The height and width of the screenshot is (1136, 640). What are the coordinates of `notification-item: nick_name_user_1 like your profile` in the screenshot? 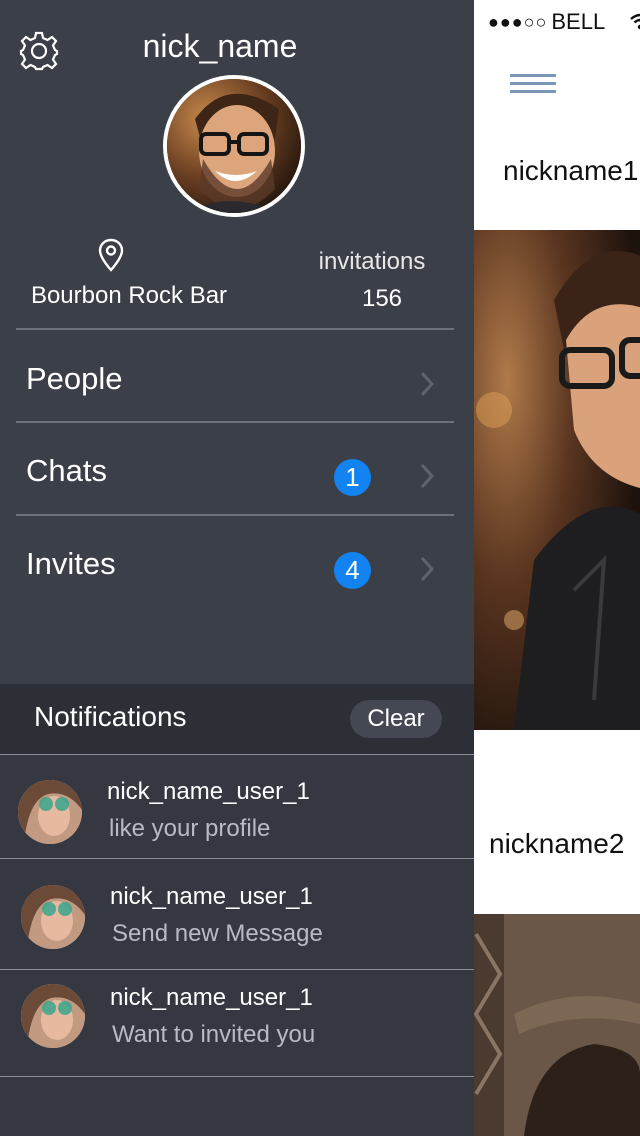 It's located at (237, 805).